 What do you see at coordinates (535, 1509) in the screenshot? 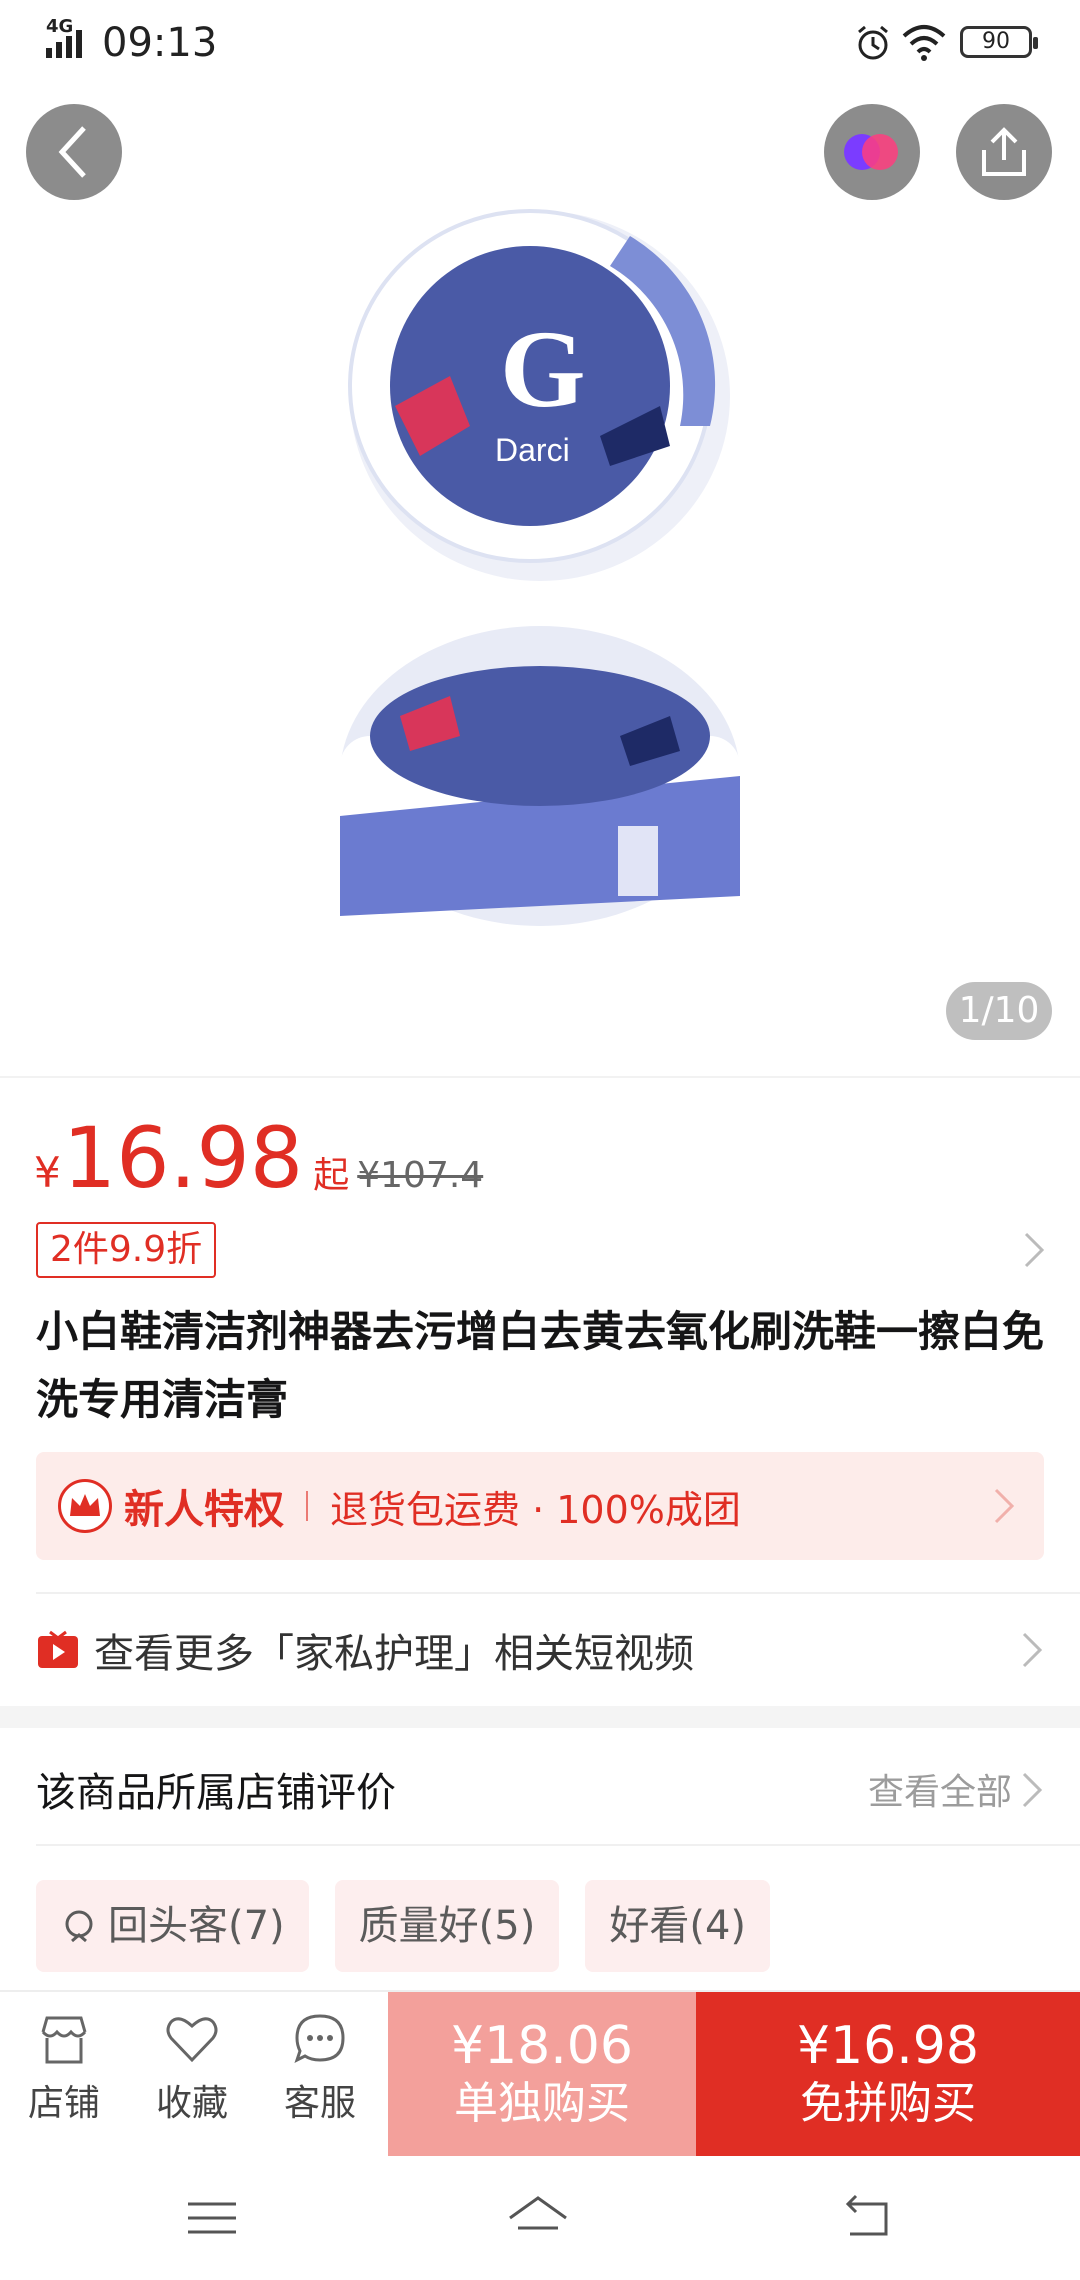
I see `perk-text: 退货包运费 · 100%成团` at bounding box center [535, 1509].